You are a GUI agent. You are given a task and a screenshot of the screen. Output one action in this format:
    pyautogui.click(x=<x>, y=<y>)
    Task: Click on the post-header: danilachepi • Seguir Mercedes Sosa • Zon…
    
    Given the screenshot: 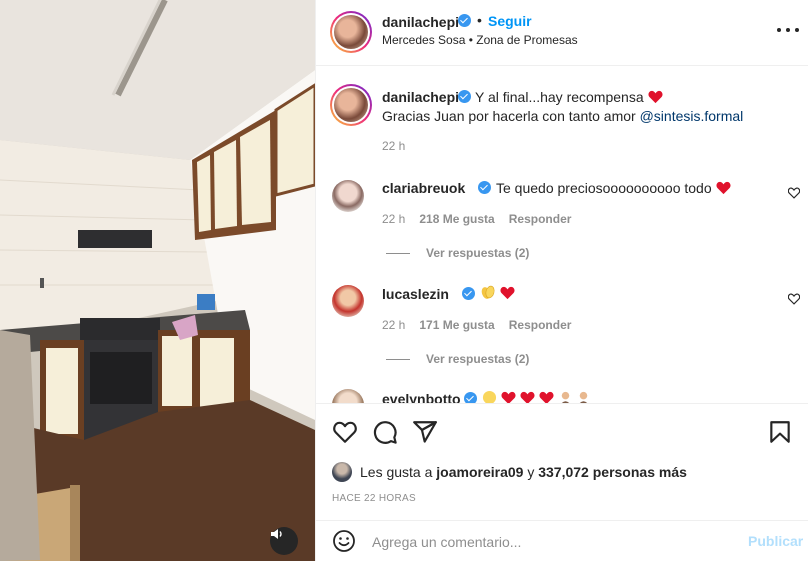 What is the action you would take?
    pyautogui.click(x=562, y=33)
    